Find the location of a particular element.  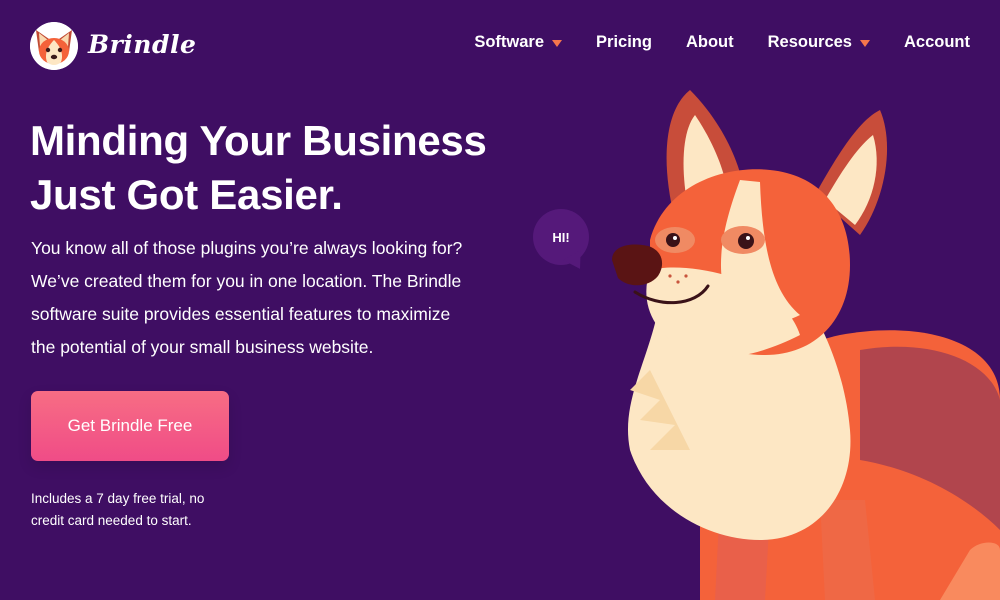

get-brindle-free-button: Get Brindle Free is located at coordinates (130, 426).